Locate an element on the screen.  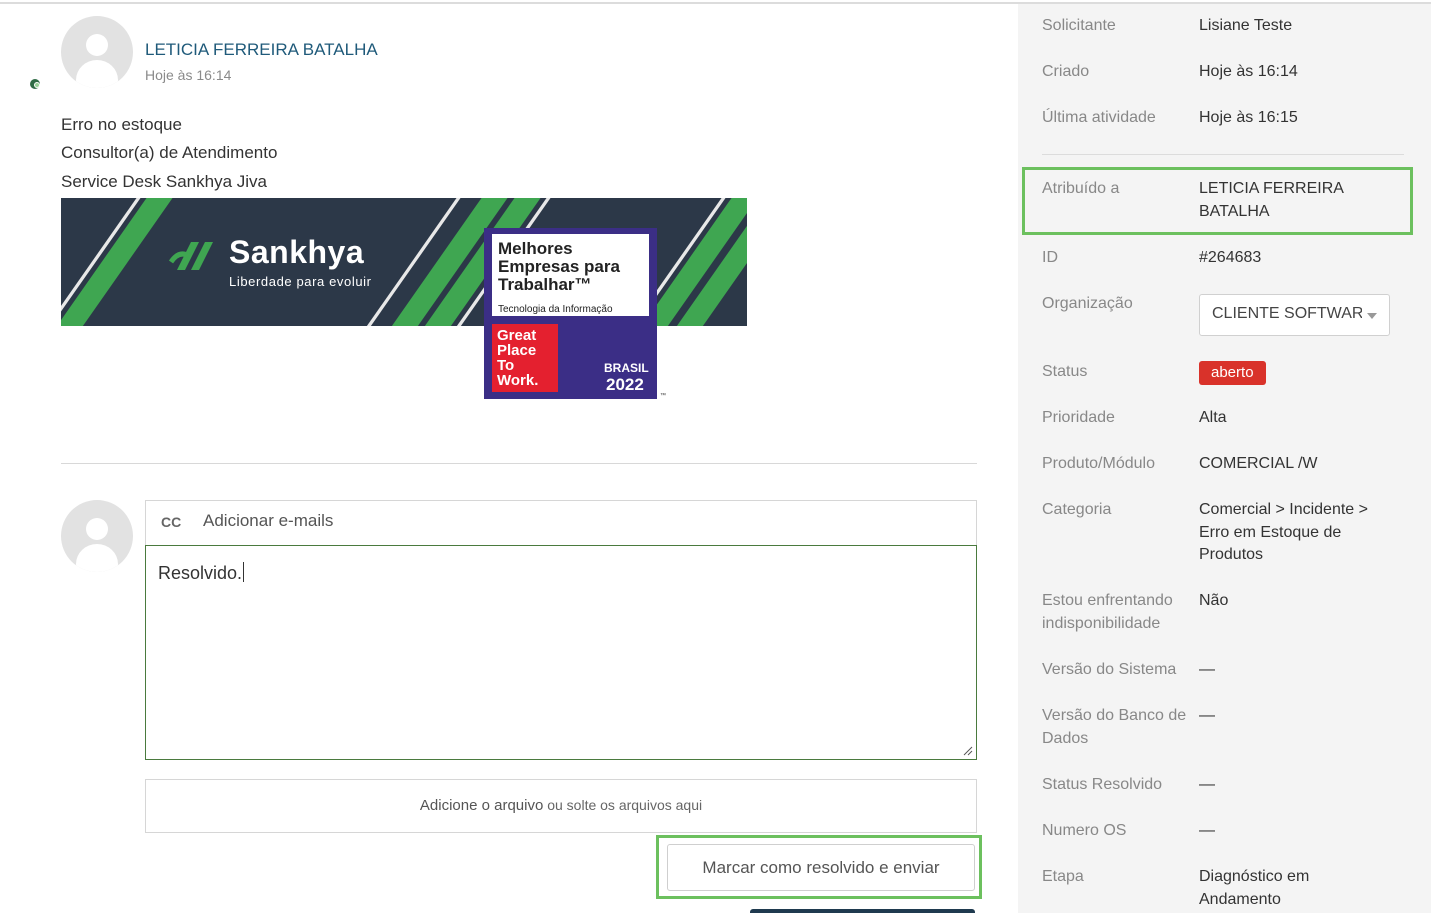
message-line: Service Desk Sankhya Jiva is located at coordinates (164, 181).